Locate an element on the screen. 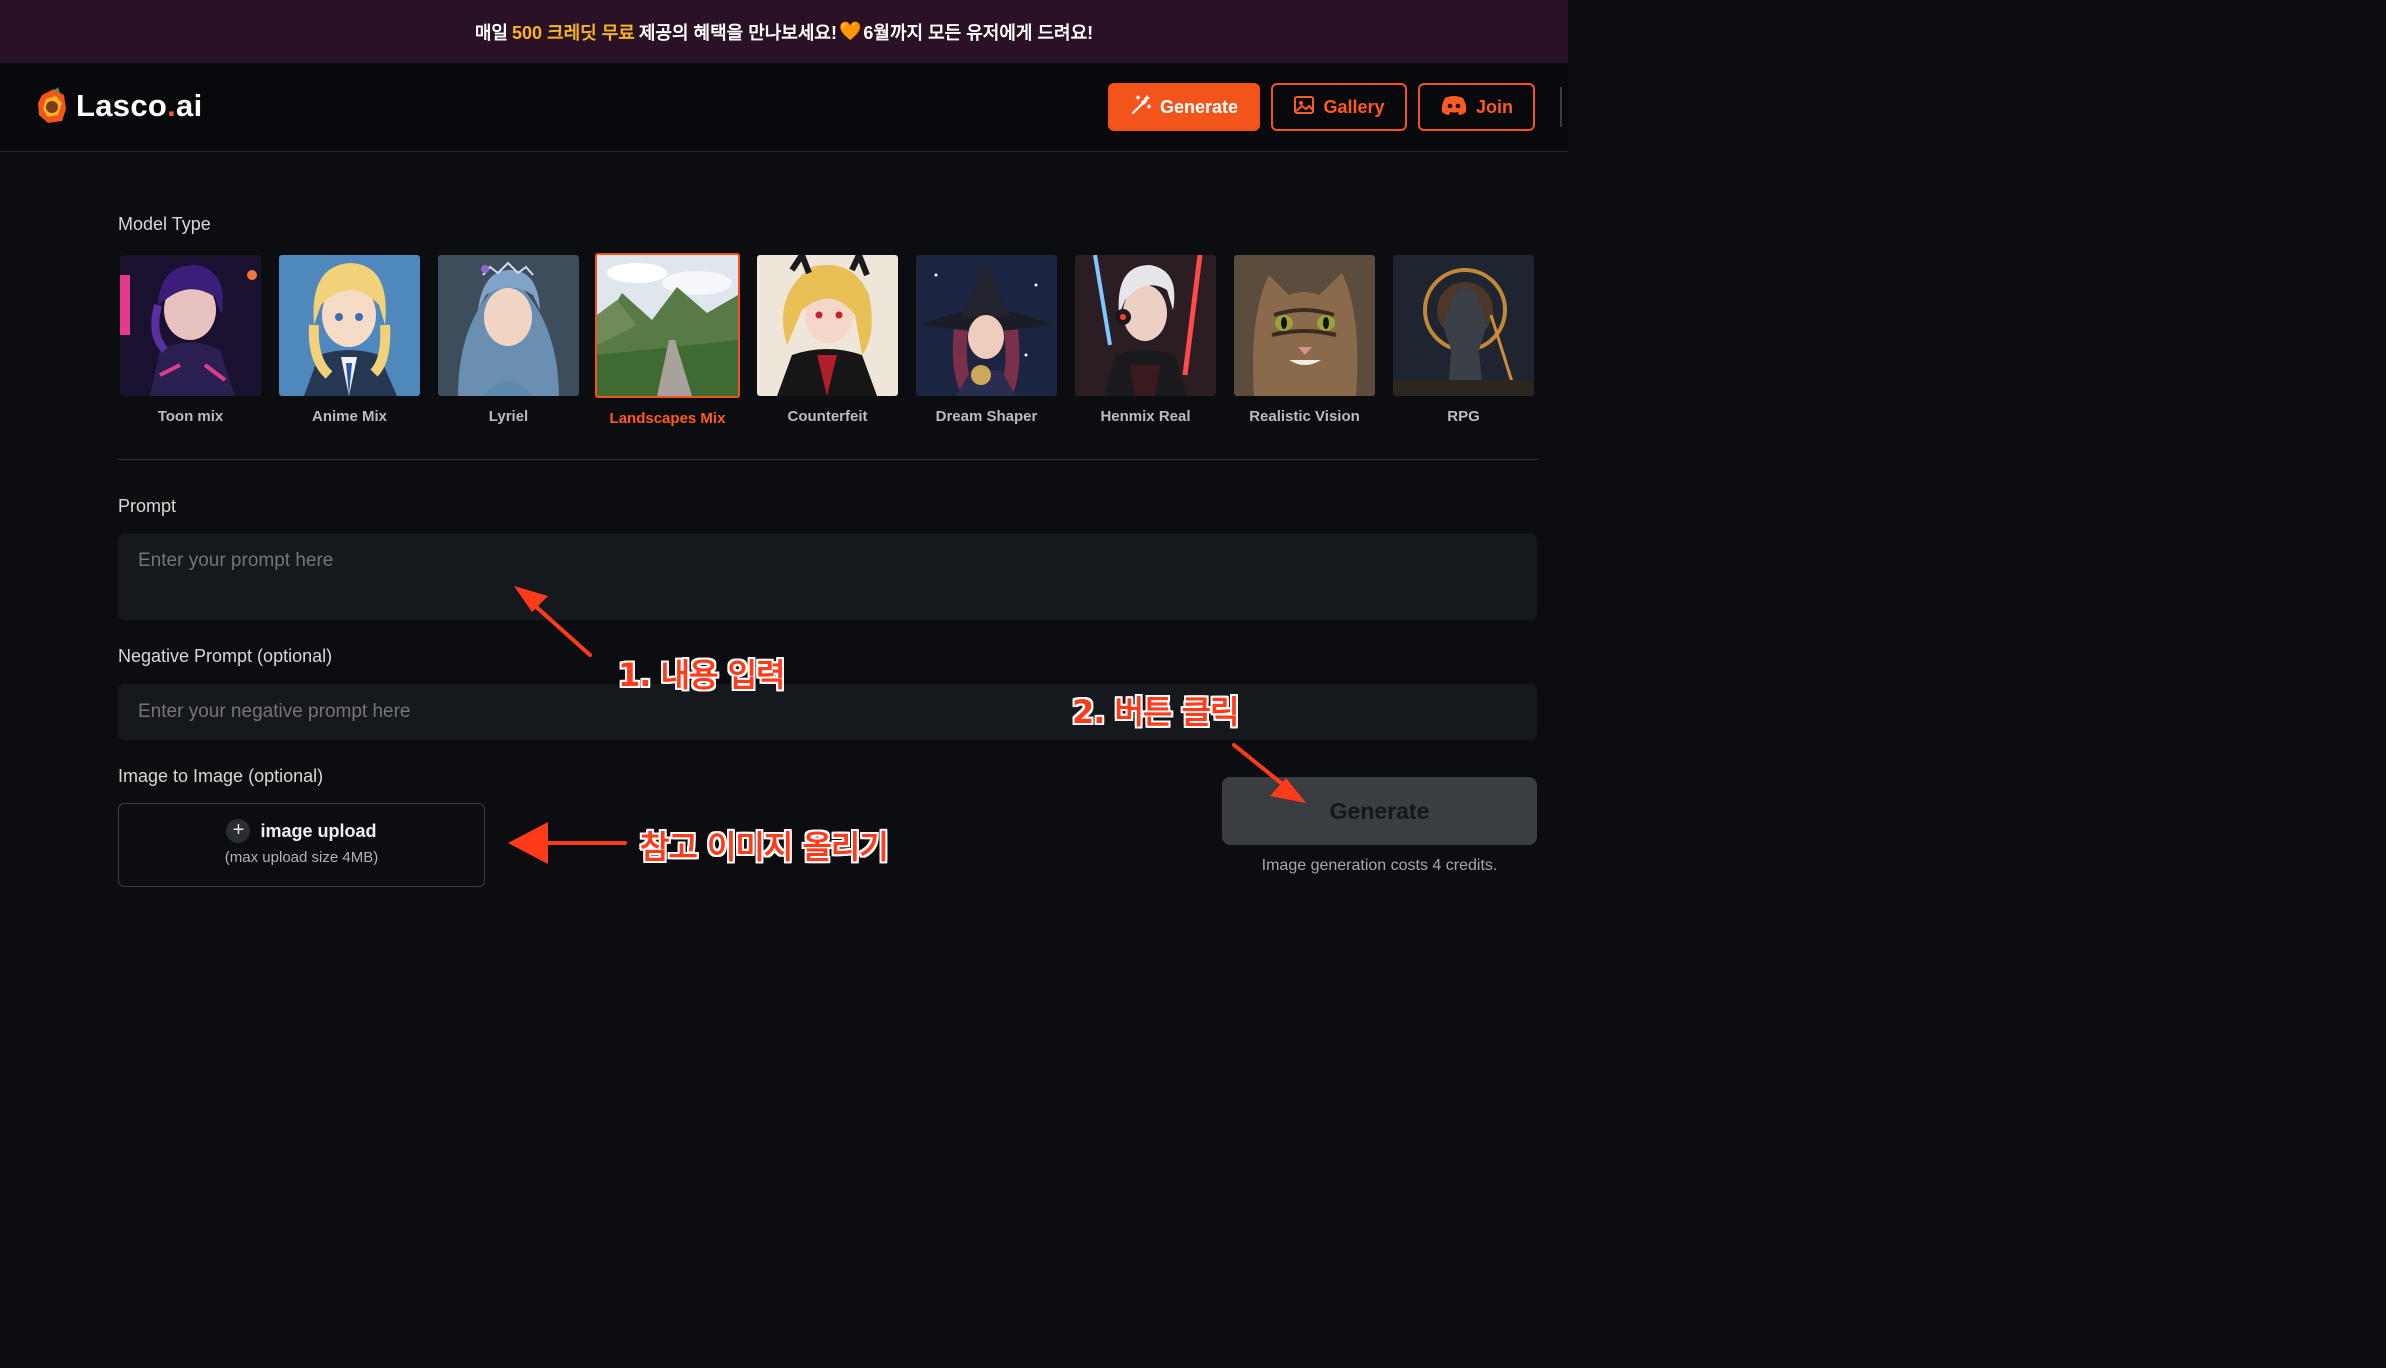 This screenshot has height=1368, width=2386. upload-size-note: (max upload size 4MB) is located at coordinates (301, 857).